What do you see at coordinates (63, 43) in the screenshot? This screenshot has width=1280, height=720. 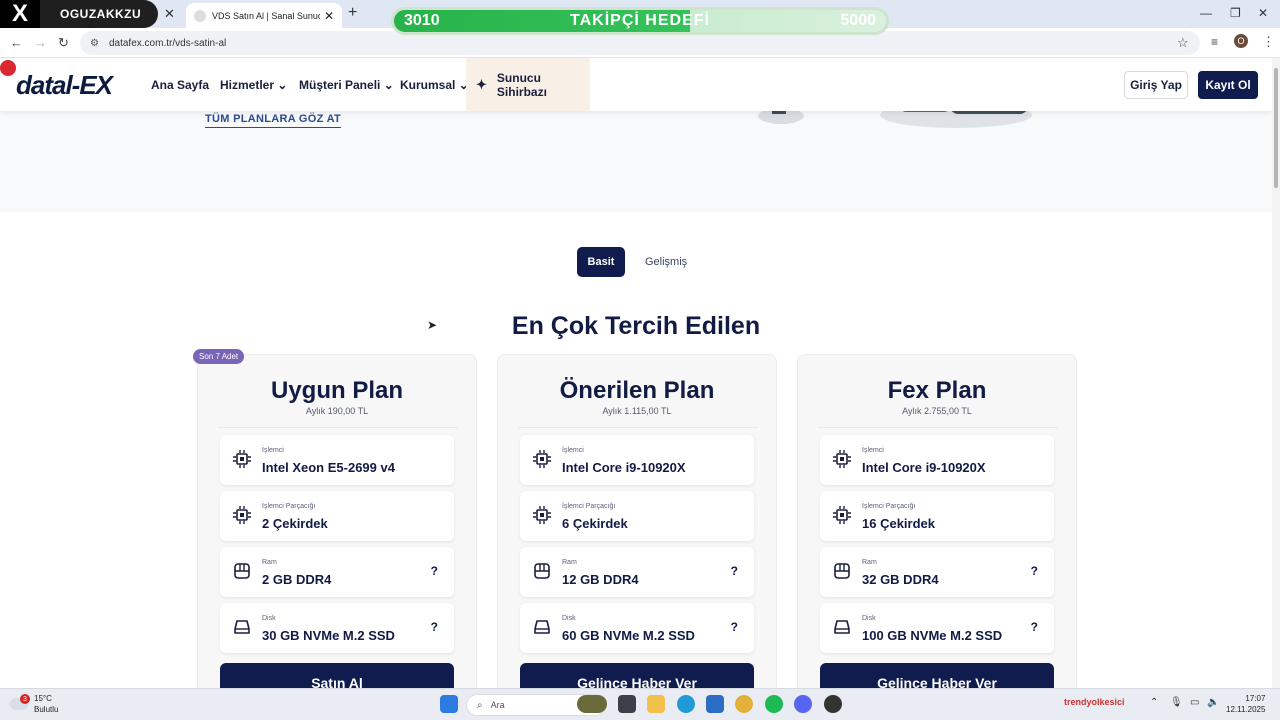 I see `reload-icon: ↻` at bounding box center [63, 43].